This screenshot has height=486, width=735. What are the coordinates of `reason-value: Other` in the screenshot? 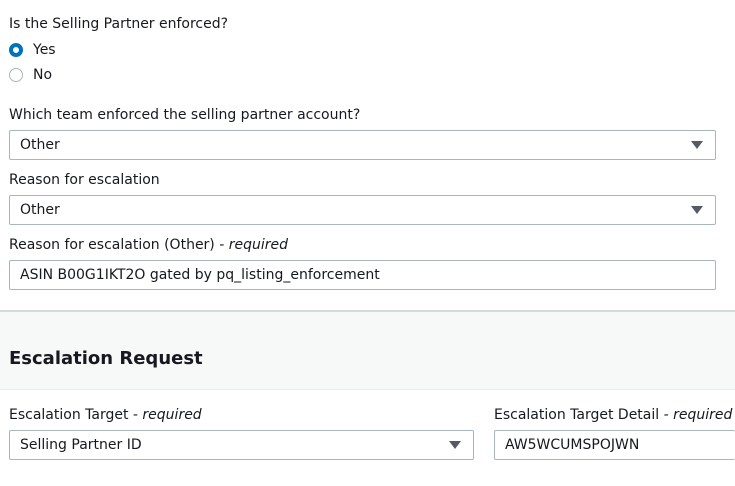 It's located at (40, 210).